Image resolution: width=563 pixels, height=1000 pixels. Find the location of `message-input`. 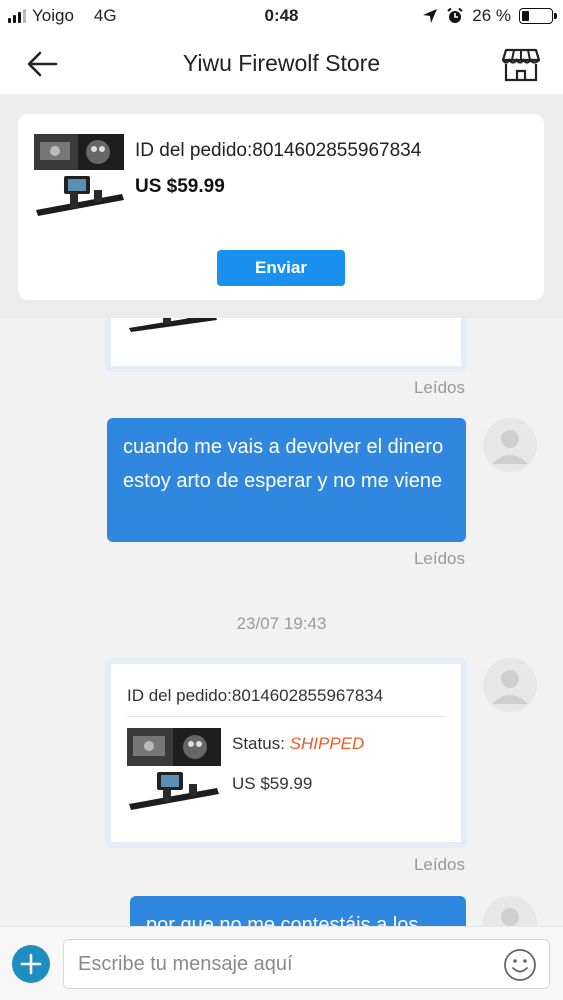

message-input is located at coordinates (288, 964).